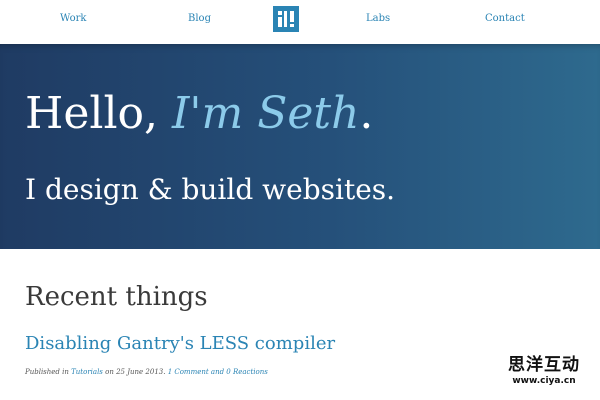  What do you see at coordinates (180, 344) in the screenshot?
I see `post-title-link: Disabling Gantry's LESS compiler` at bounding box center [180, 344].